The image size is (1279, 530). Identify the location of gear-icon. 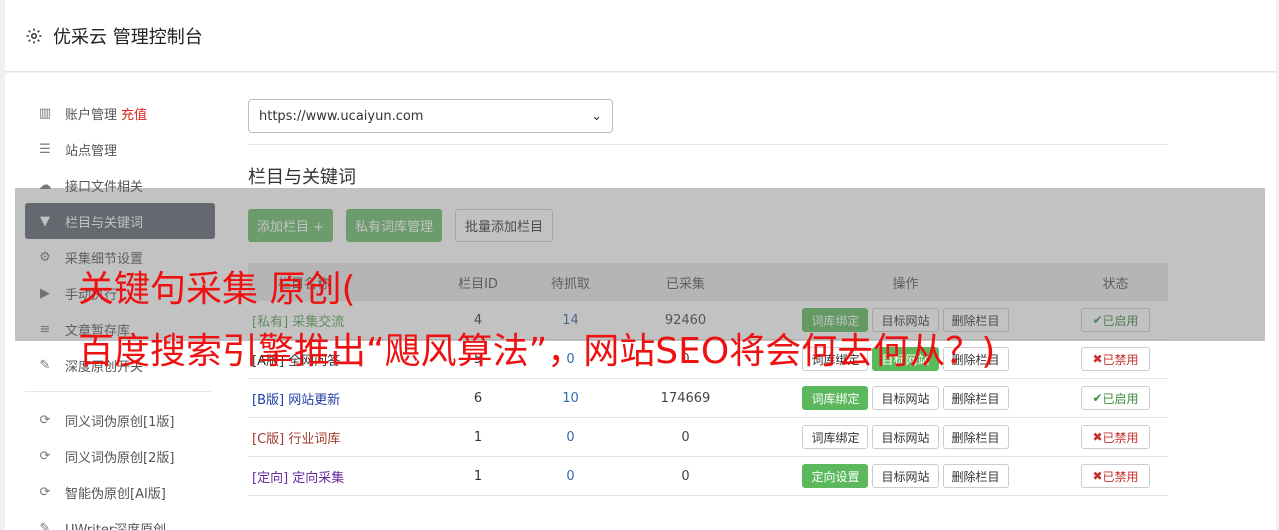
(34, 35).